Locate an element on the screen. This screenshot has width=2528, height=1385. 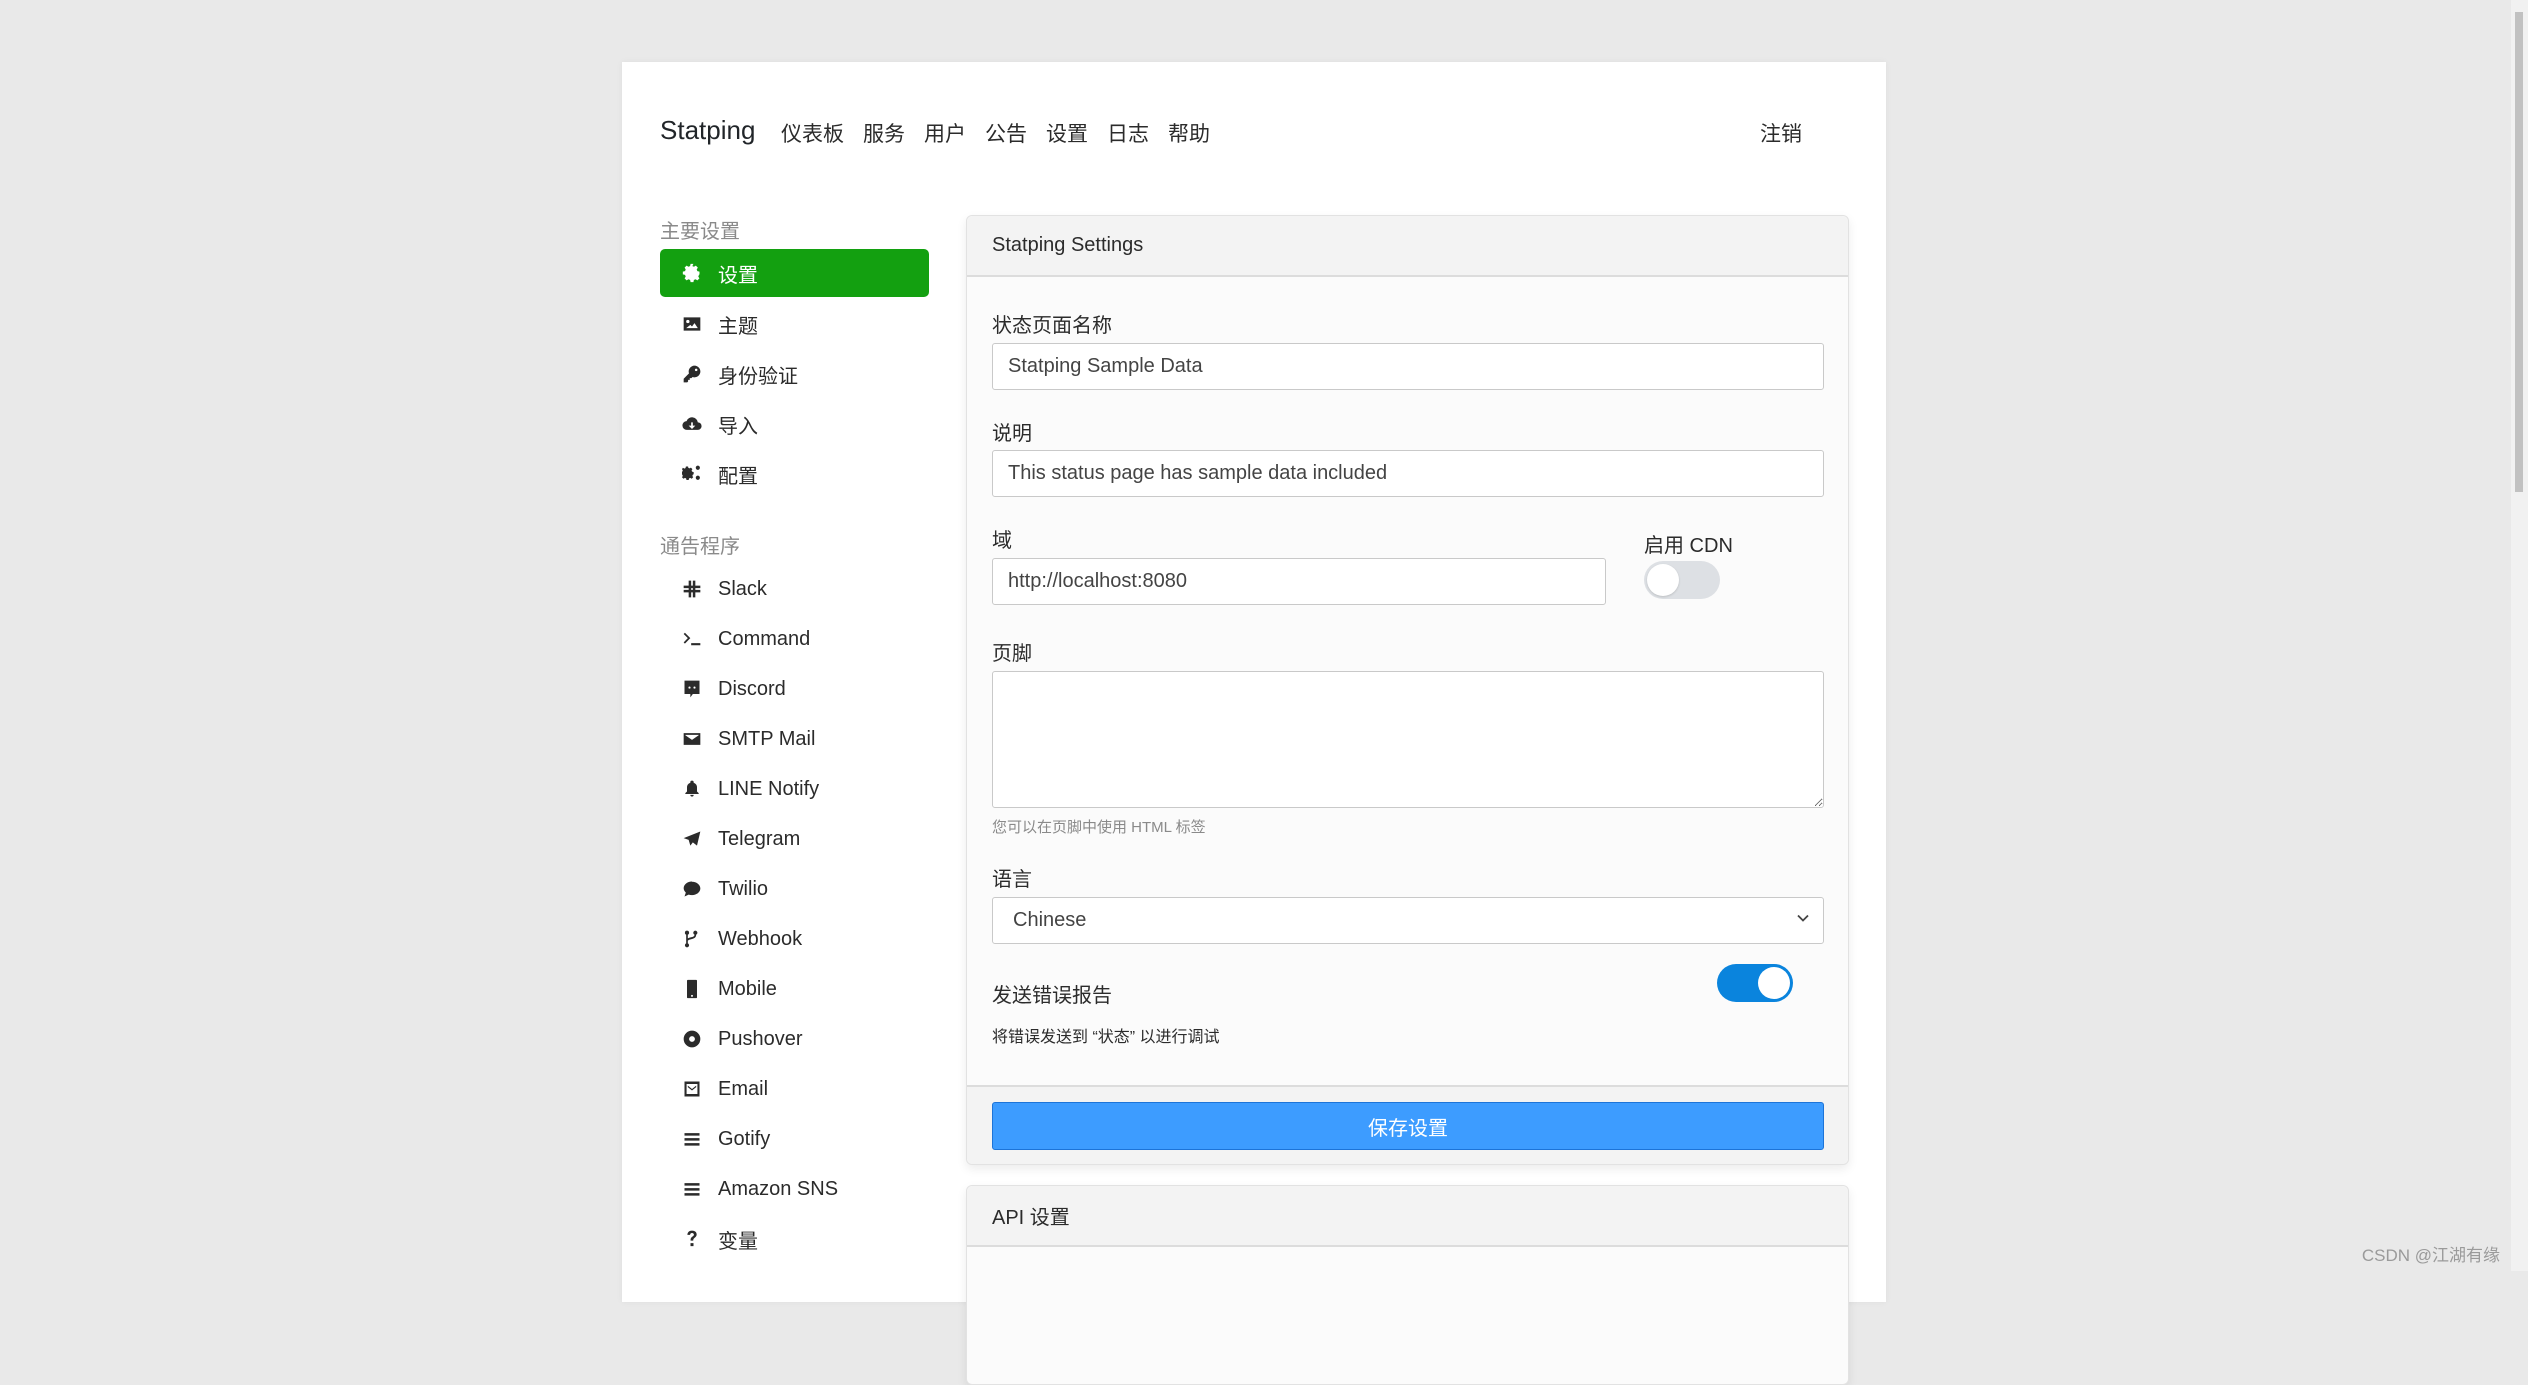
api-card-title: API 设置 is located at coordinates (1031, 1218).